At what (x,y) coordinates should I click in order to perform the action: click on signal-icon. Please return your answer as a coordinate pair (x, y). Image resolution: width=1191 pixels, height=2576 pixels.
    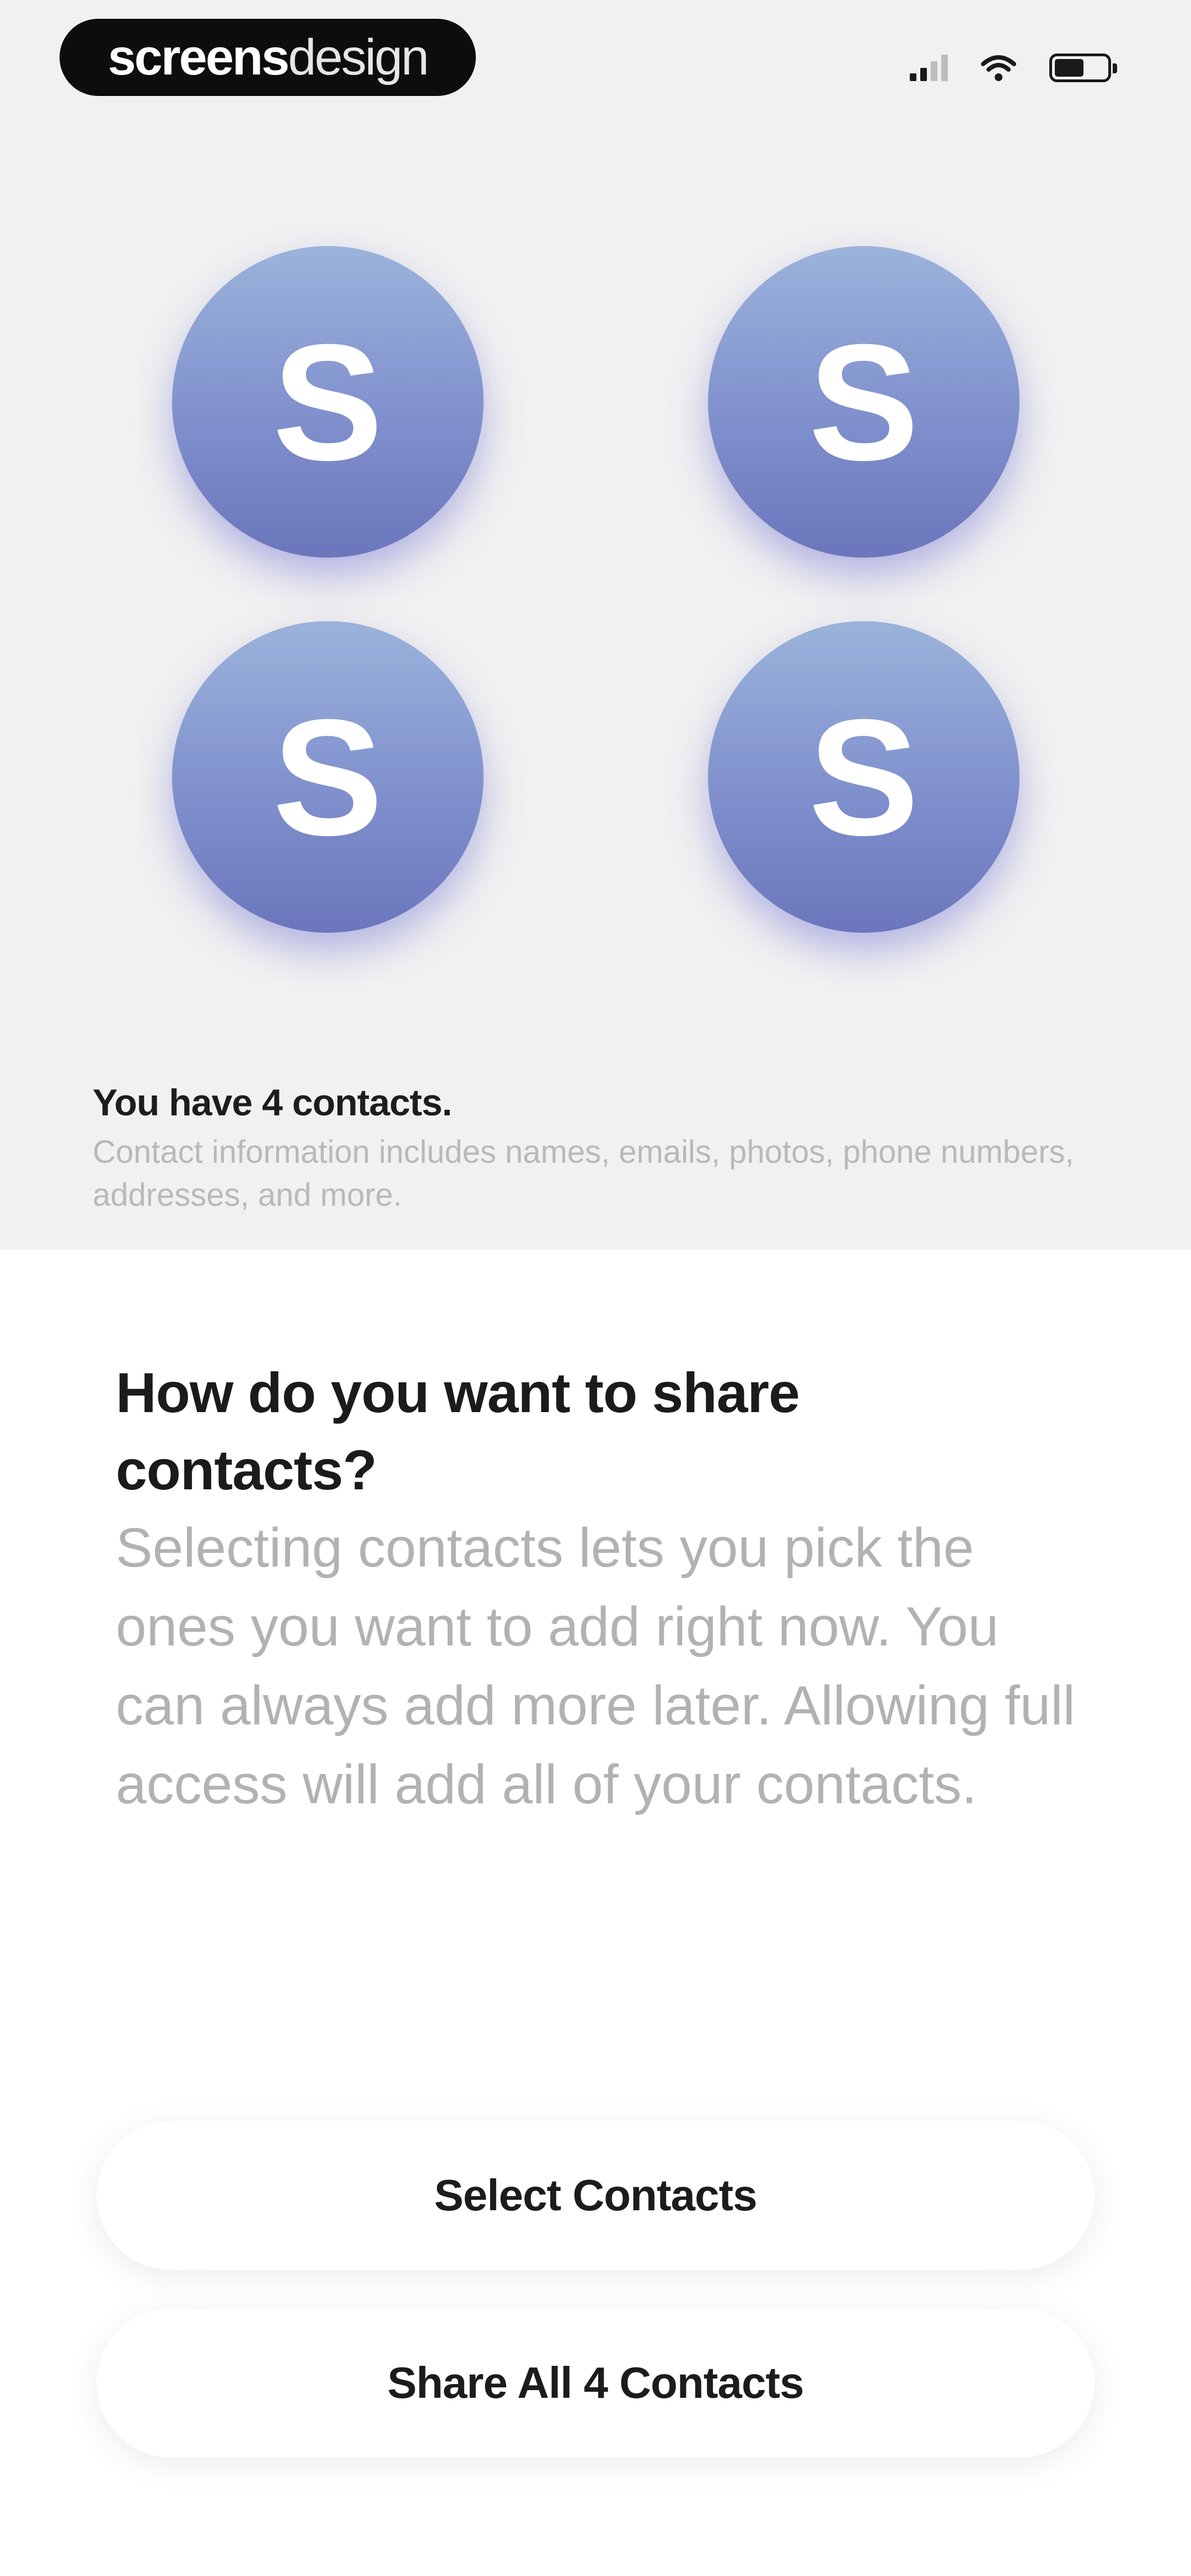
    Looking at the image, I should click on (929, 68).